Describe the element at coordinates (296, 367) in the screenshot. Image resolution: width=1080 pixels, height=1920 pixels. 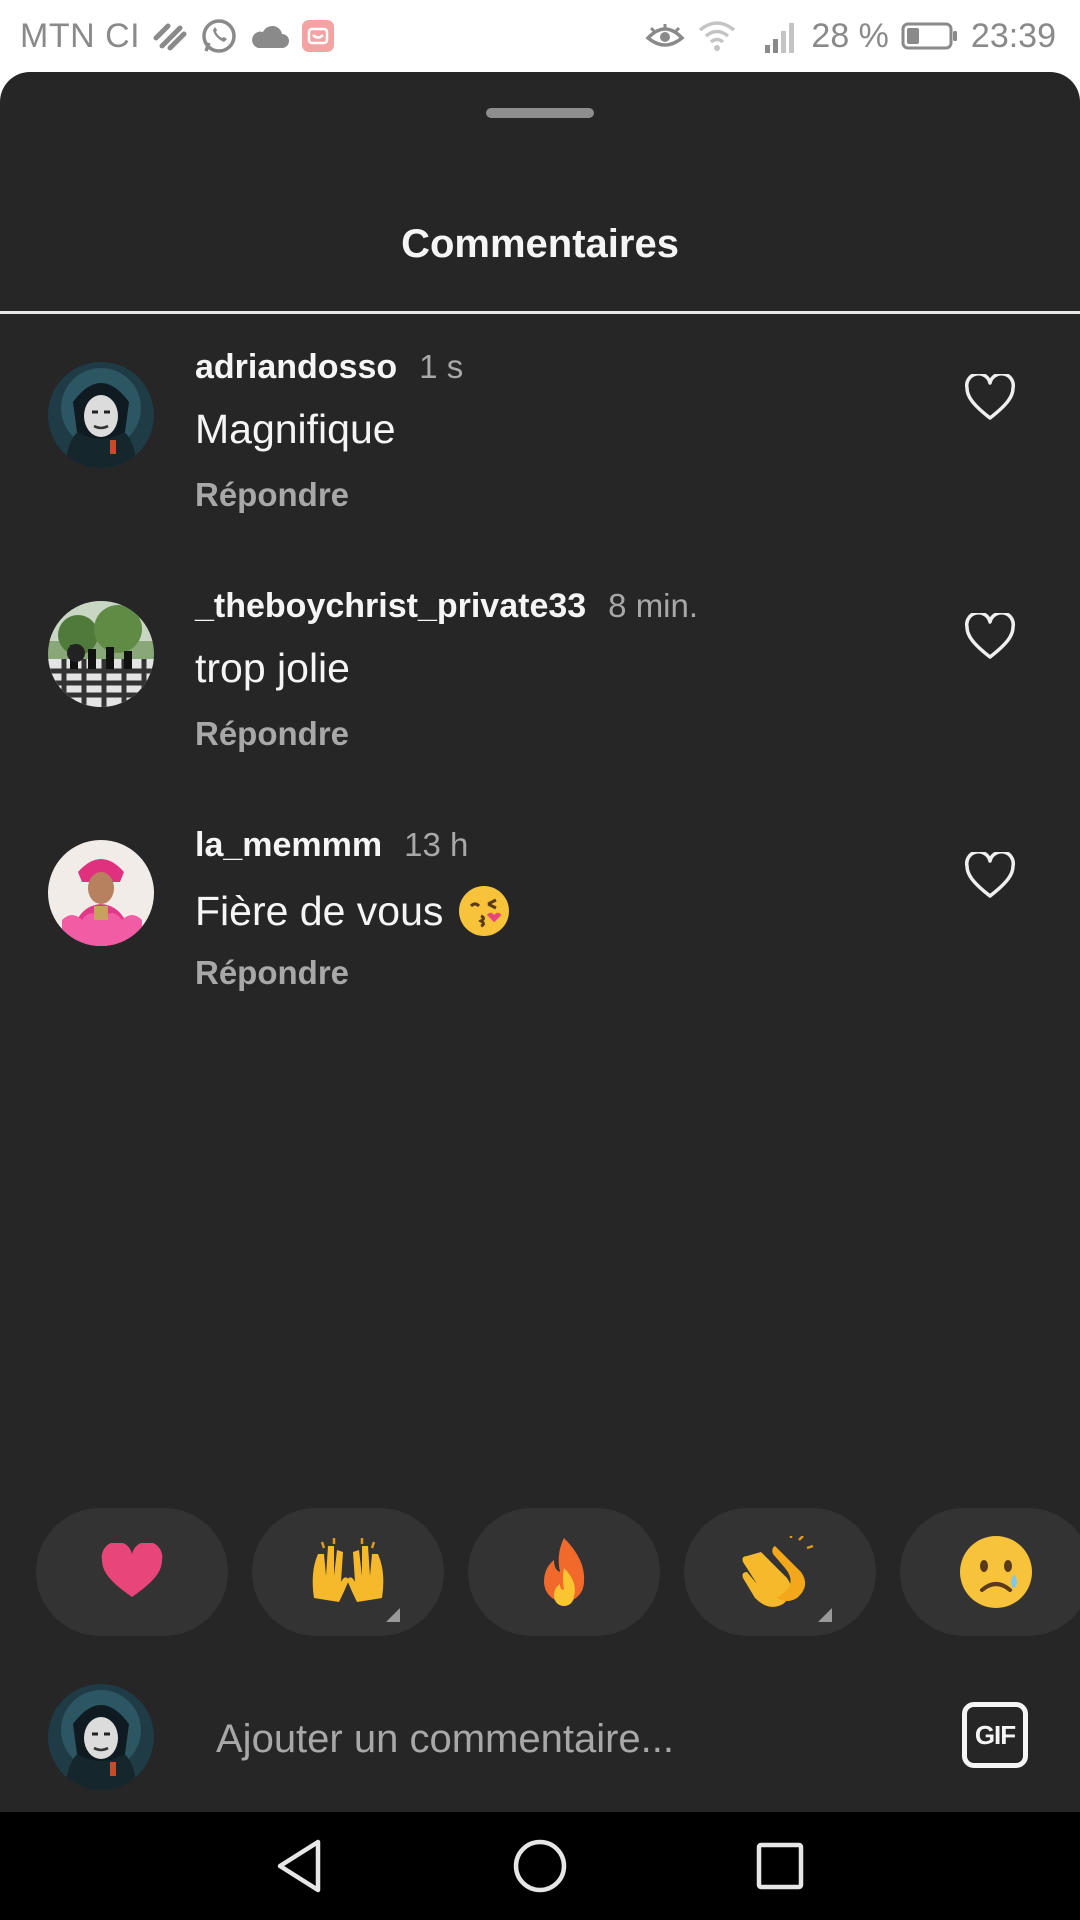
I see `comment-username: adriandosso` at that location.